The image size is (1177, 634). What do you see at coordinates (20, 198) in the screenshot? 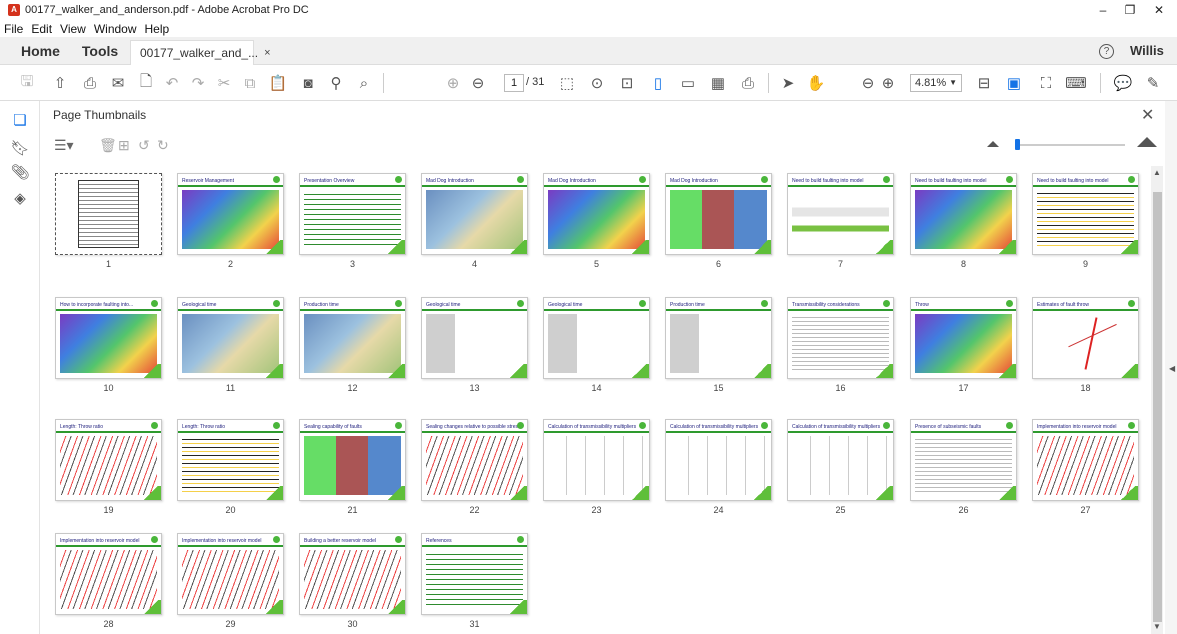
I see `layers-icon: ◈` at bounding box center [20, 198].